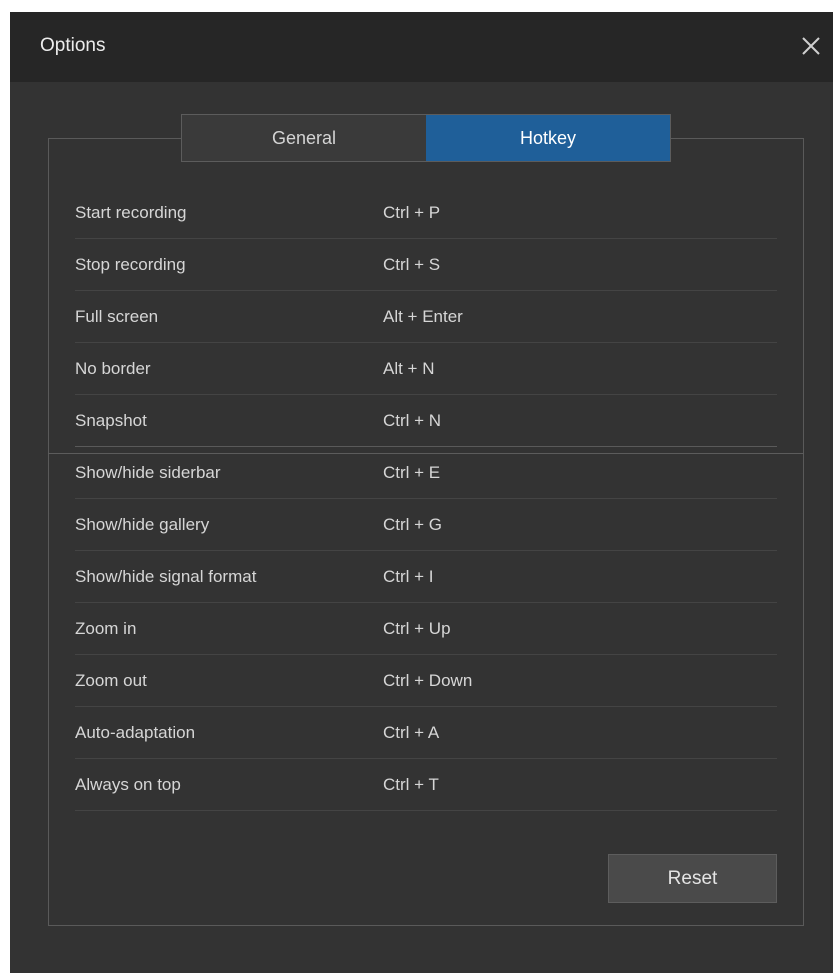 The height and width of the screenshot is (973, 833). Describe the element at coordinates (411, 733) in the screenshot. I see `hotkey-key: Ctrl + A` at that location.